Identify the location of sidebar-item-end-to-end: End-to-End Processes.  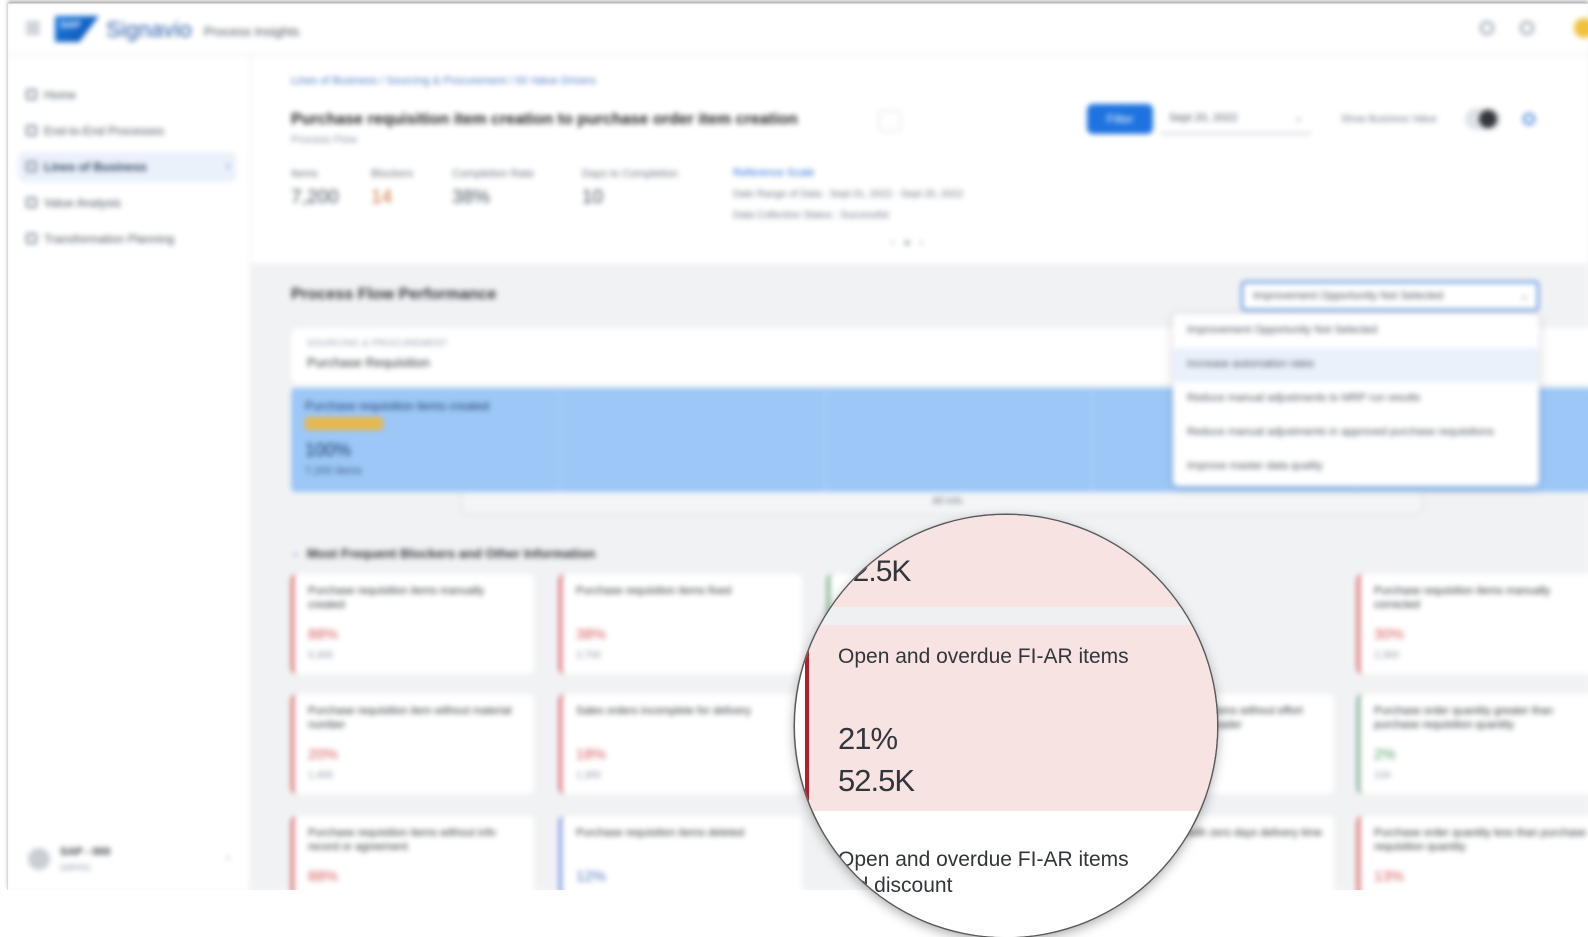
(127, 131).